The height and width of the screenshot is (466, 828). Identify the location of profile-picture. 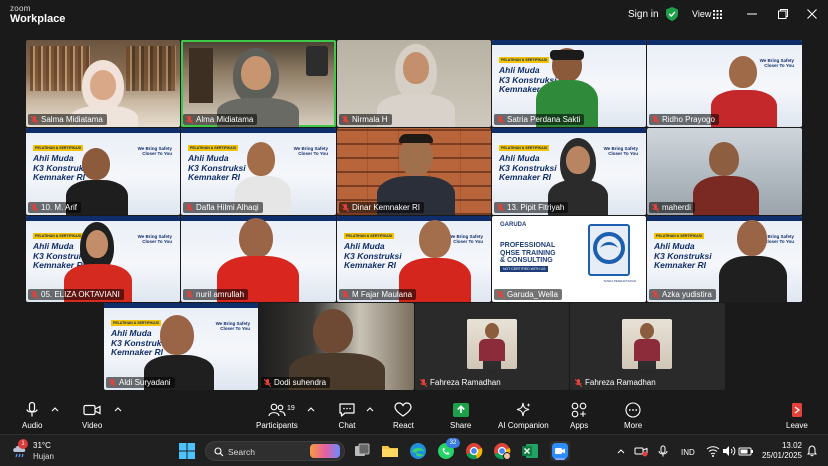
(492, 344).